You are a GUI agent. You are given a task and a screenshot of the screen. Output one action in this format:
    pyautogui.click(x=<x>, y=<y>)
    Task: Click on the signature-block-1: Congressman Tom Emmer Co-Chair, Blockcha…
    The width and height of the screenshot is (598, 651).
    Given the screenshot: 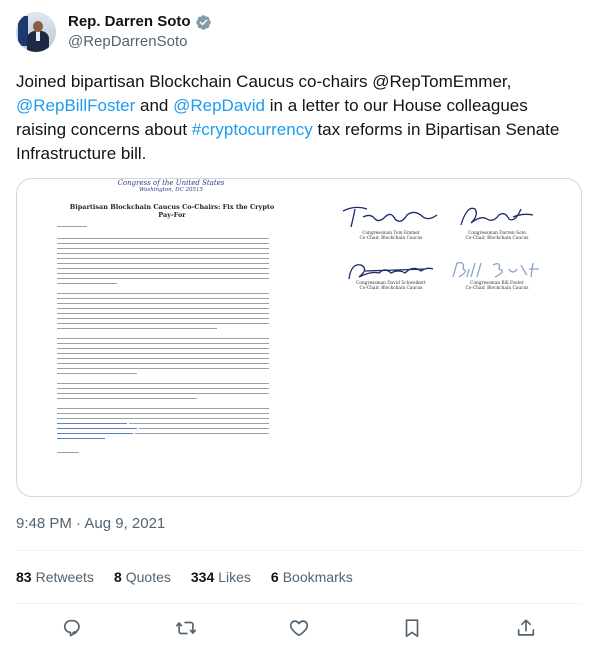 What is the action you would take?
    pyautogui.click(x=391, y=236)
    